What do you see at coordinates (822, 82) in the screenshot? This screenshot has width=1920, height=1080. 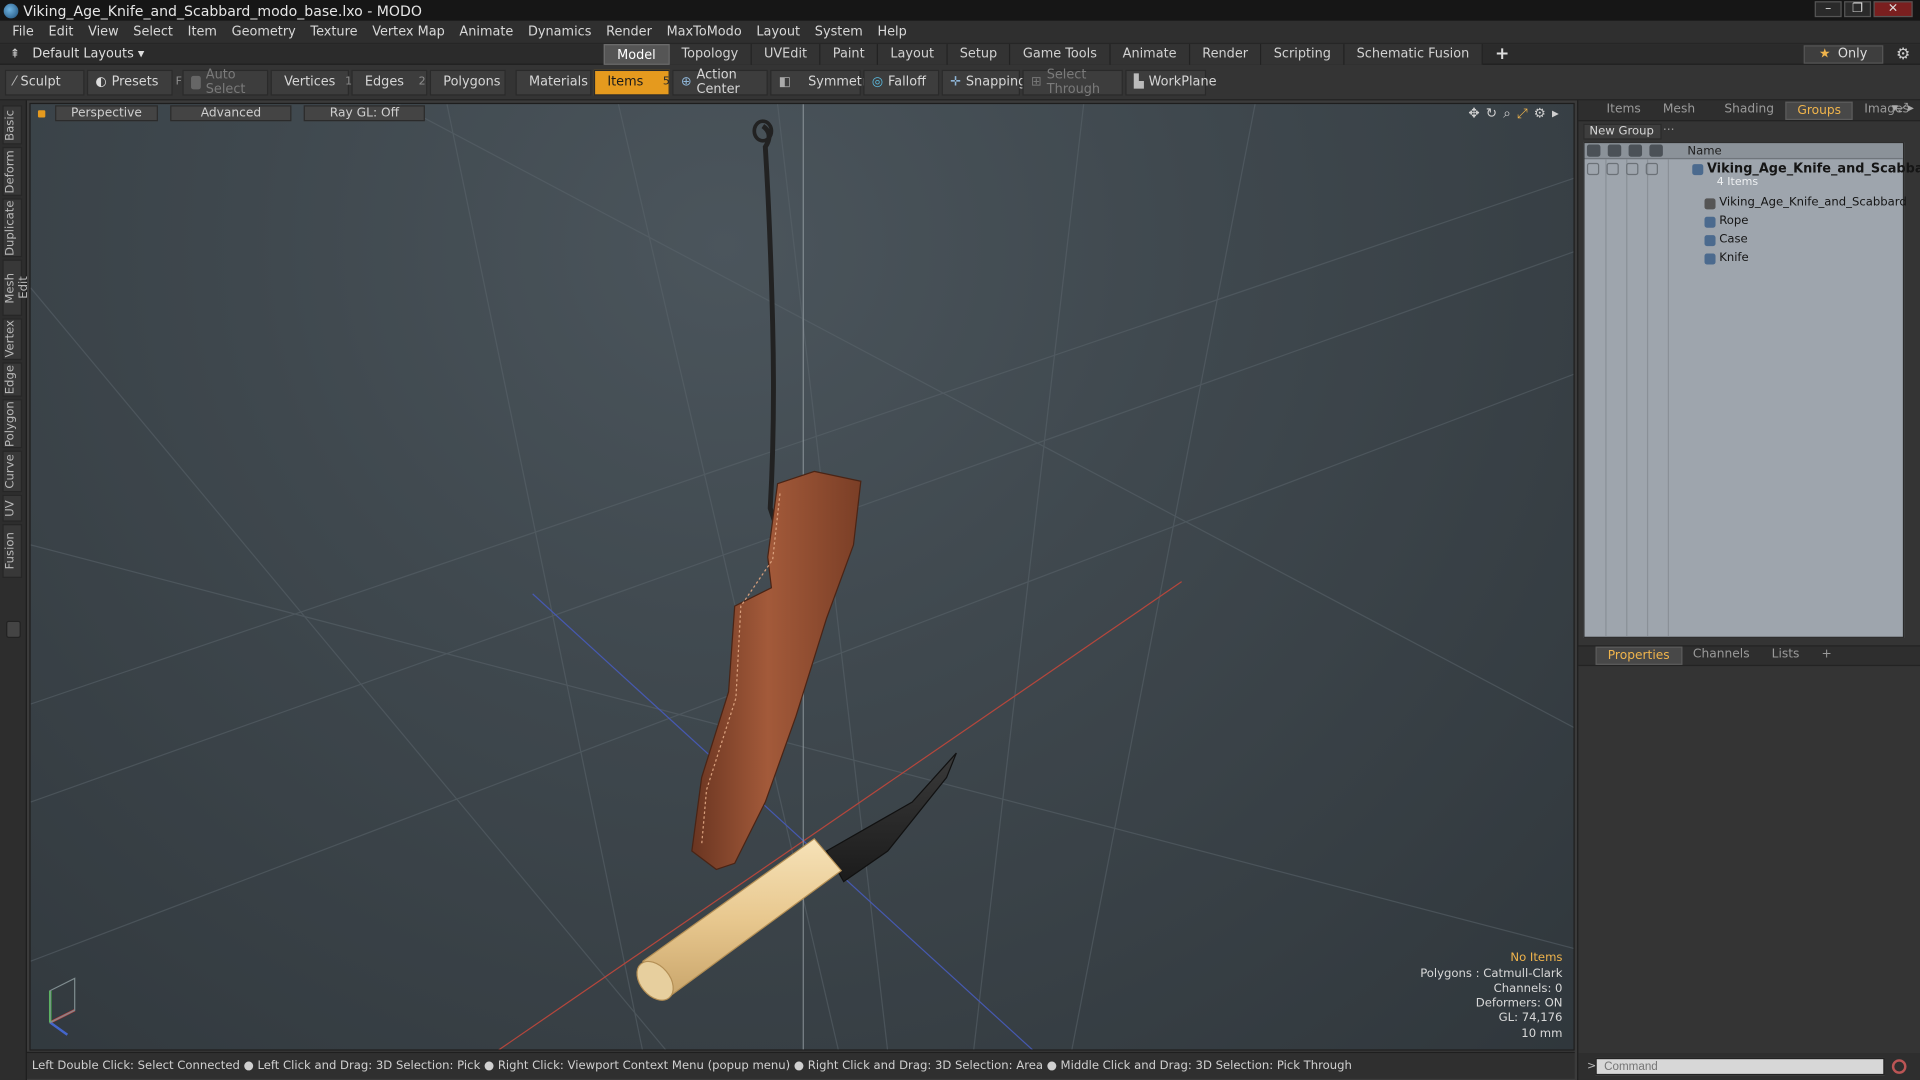 I see `symmetry-button: ◧ Symmetry` at bounding box center [822, 82].